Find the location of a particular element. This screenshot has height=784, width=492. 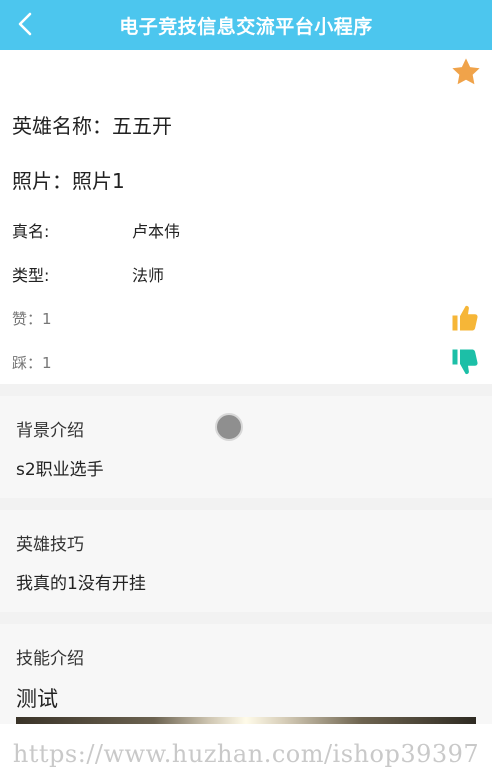

app-header: 电子竞技信息交流平台小程序 is located at coordinates (246, 25).